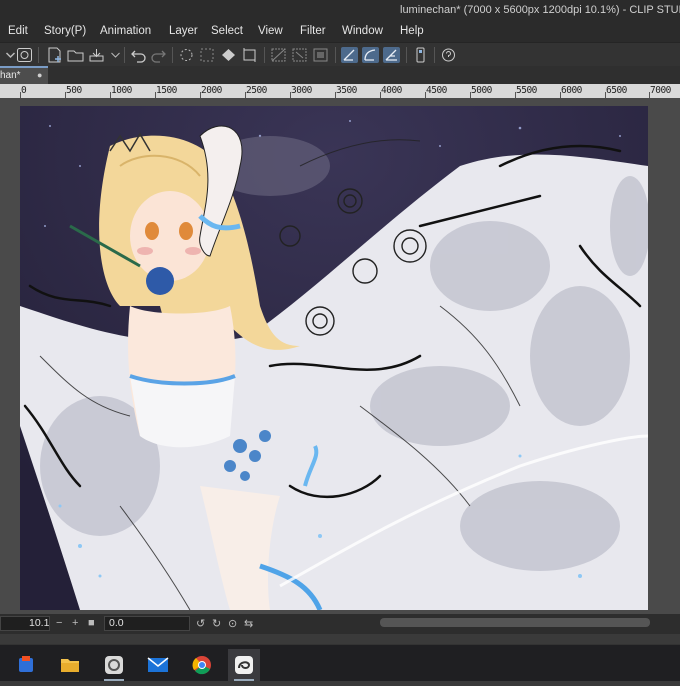  Describe the element at coordinates (166, 90) in the screenshot. I see `ruler-label: 1500` at that location.